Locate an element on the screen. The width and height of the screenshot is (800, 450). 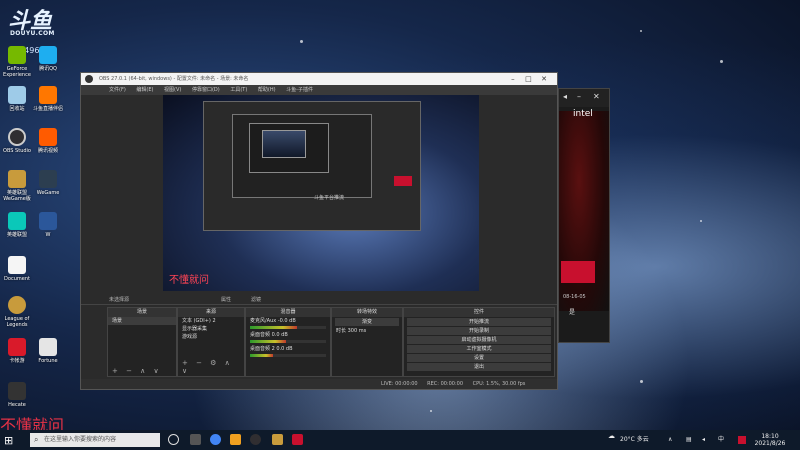
search-icon: ⌕ is located at coordinates (36, 439).